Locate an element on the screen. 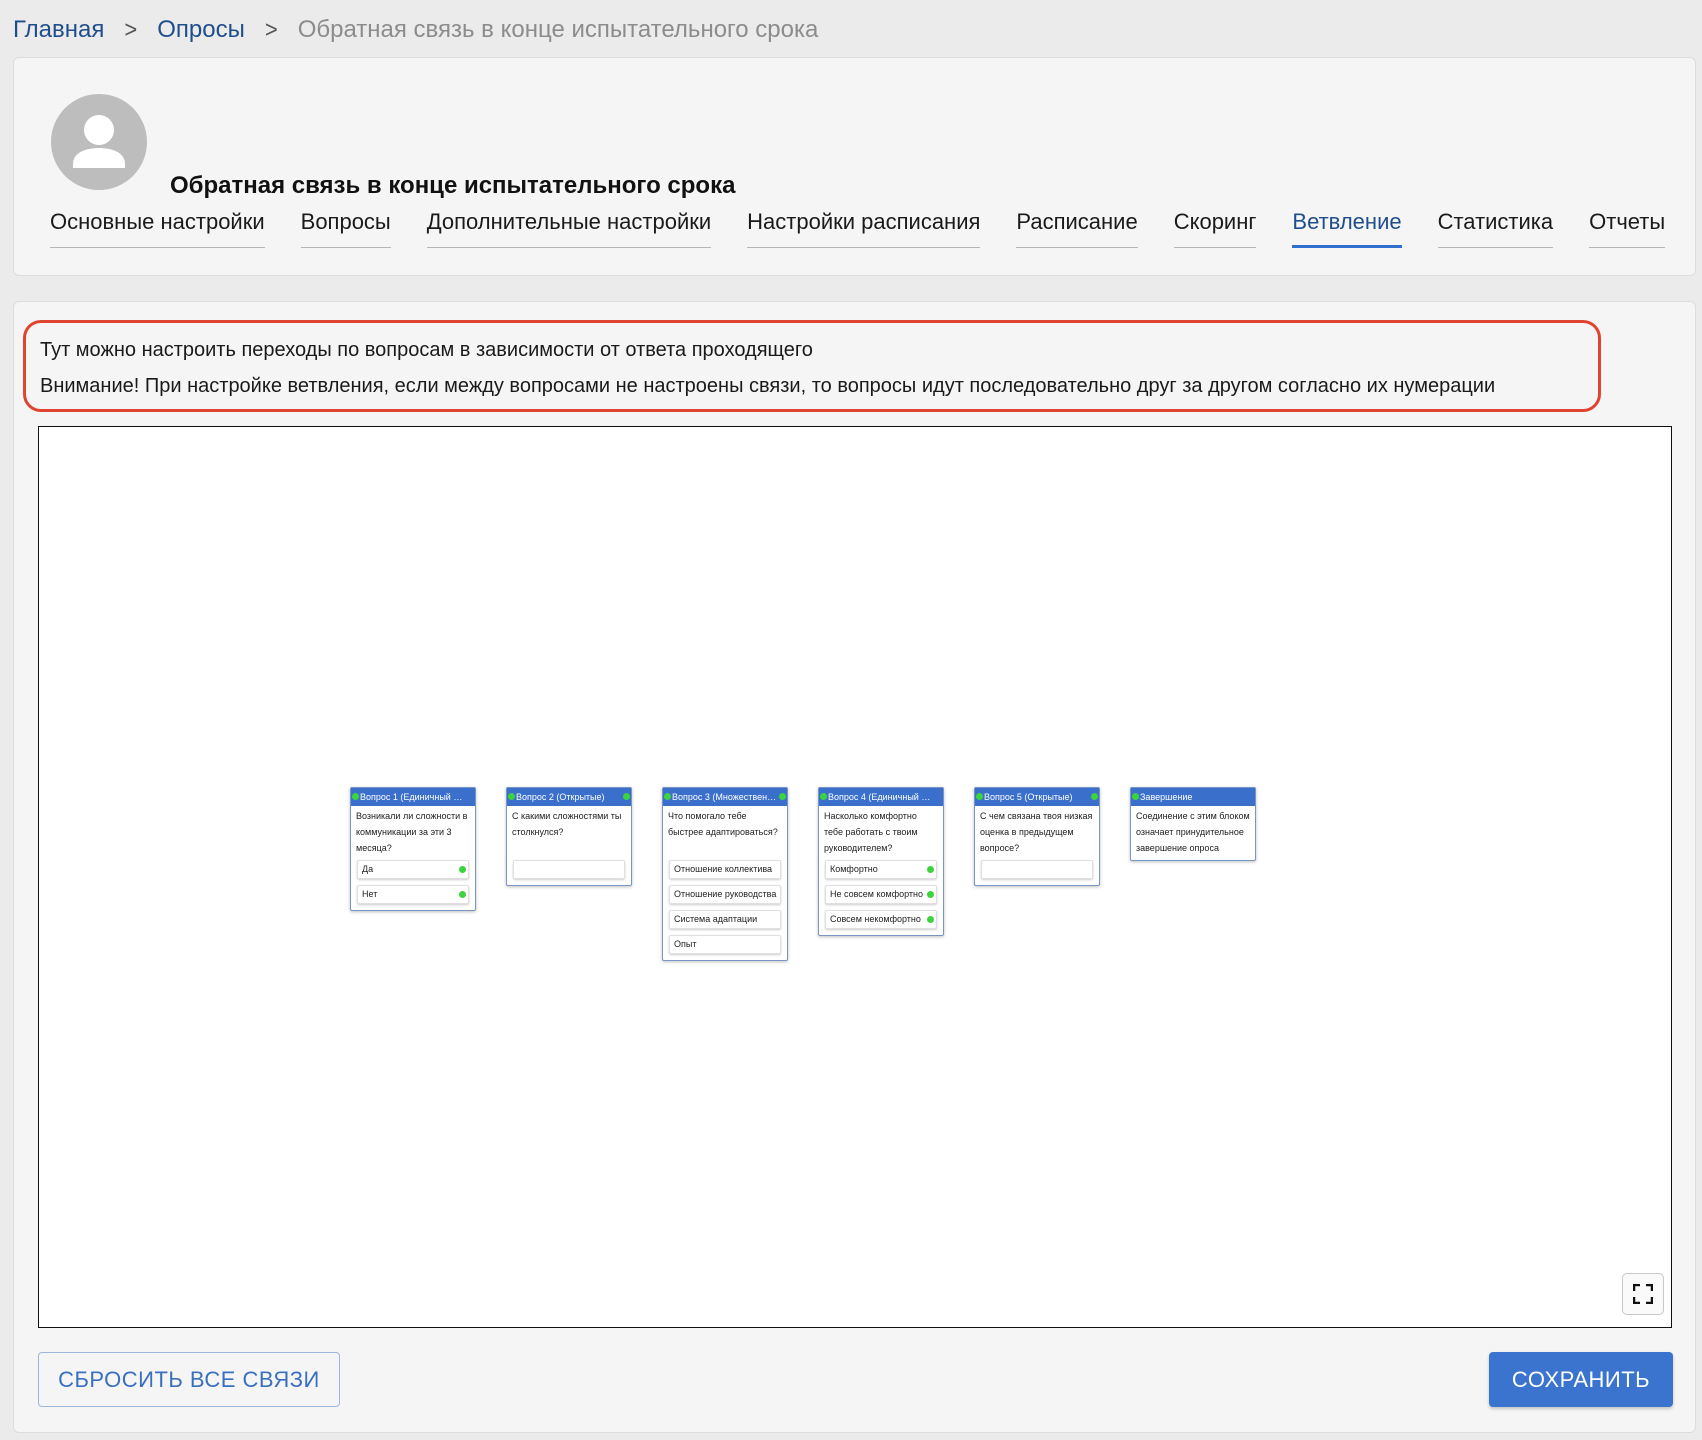 This screenshot has height=1440, width=1702. answer-option: Опыт is located at coordinates (725, 944).